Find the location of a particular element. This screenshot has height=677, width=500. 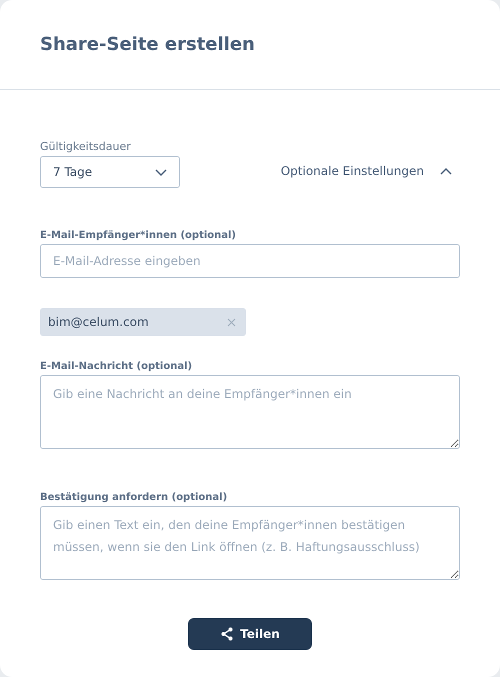

chevron-down-icon is located at coordinates (161, 172).